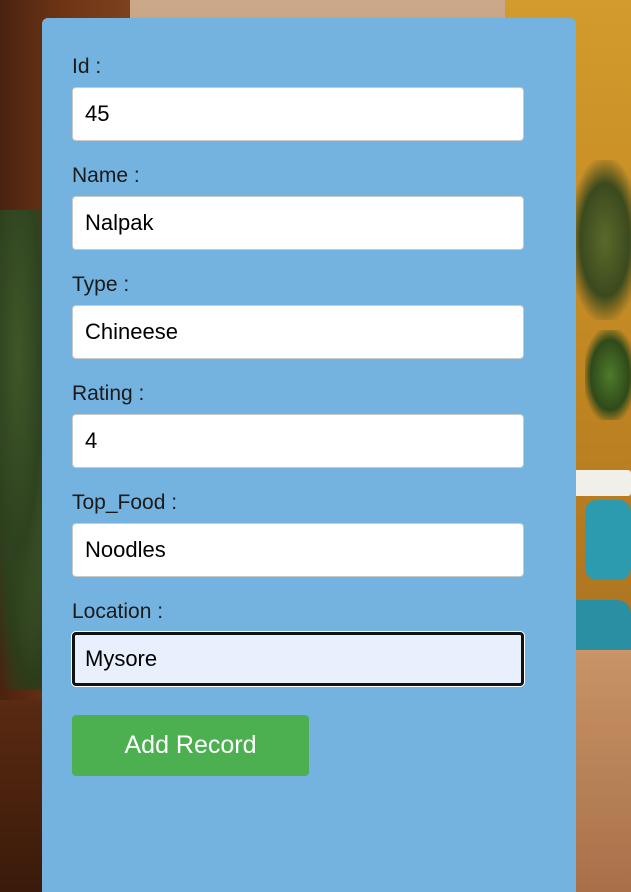  What do you see at coordinates (608, 375) in the screenshot?
I see `background-plant-right-lower` at bounding box center [608, 375].